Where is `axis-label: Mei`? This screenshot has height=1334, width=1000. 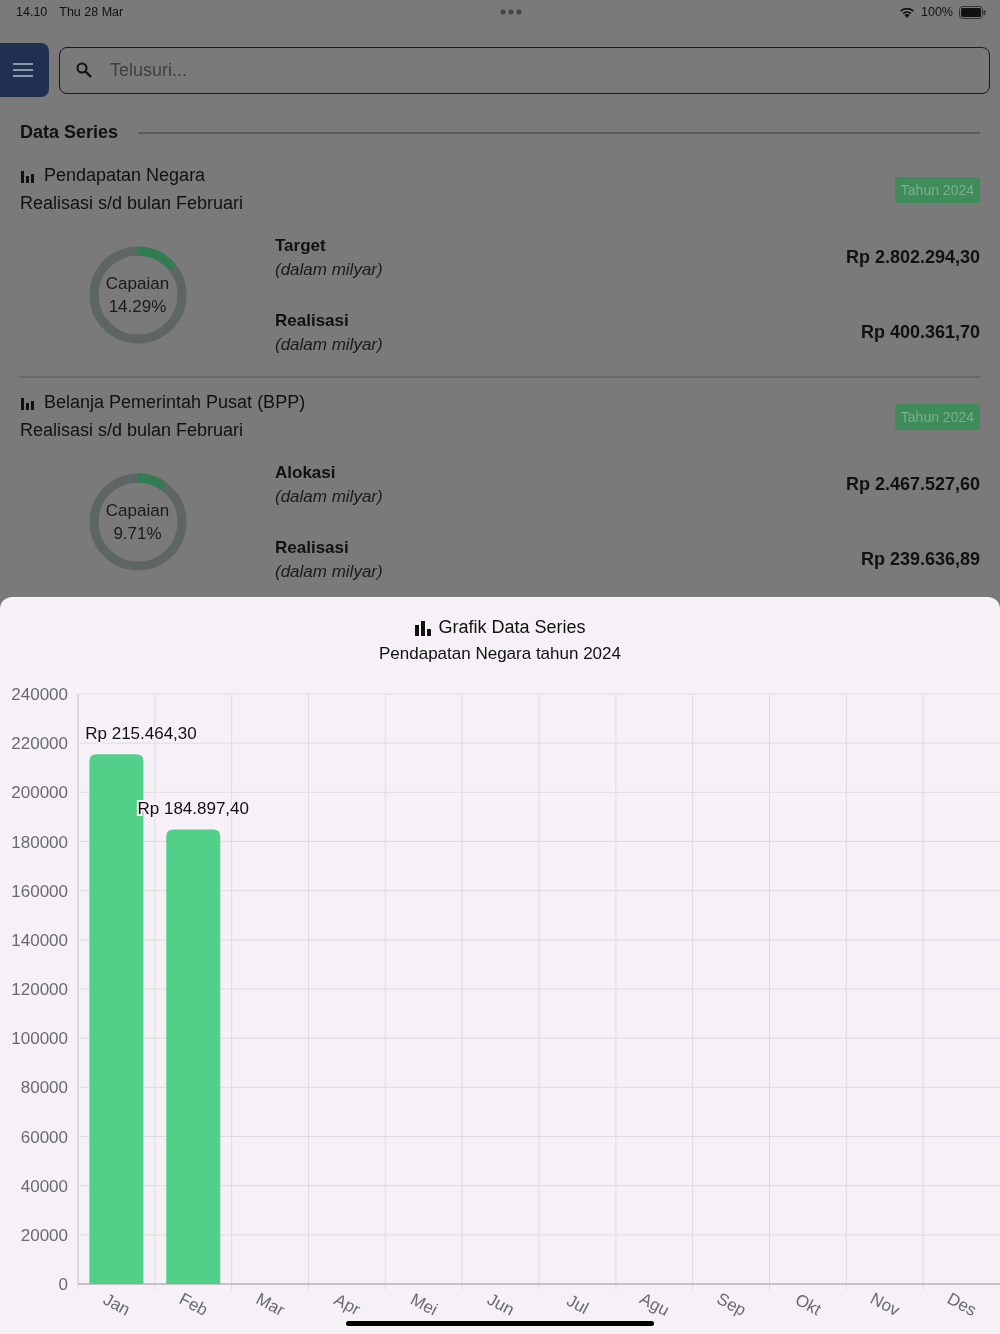
axis-label: Mei is located at coordinates (424, 1304).